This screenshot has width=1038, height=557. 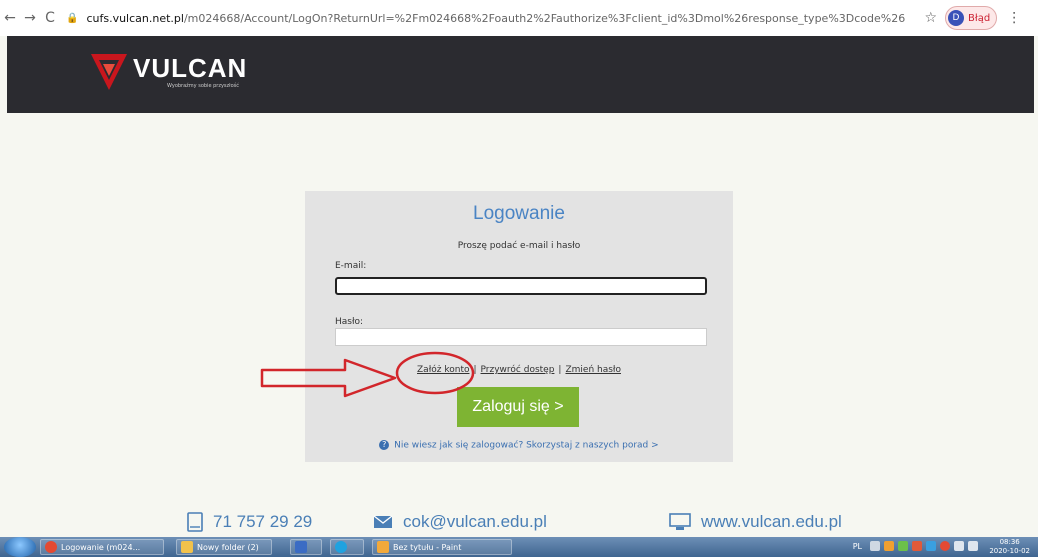 I want to click on help-arrow: >, so click(x=655, y=445).